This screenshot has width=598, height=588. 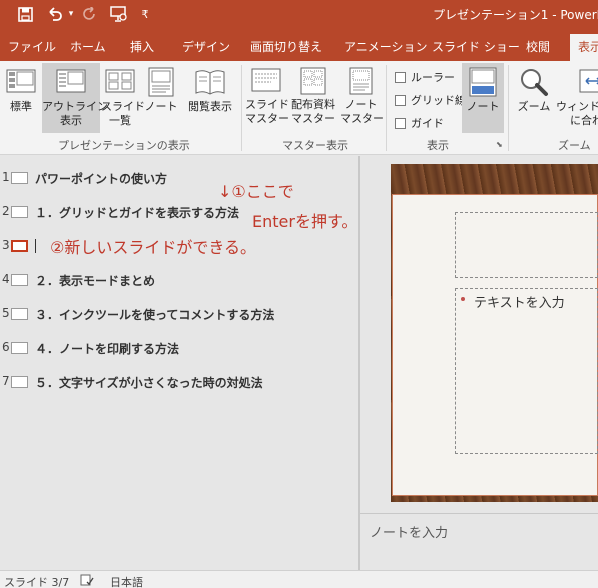 What do you see at coordinates (55, 14) in the screenshot?
I see `undo-icon` at bounding box center [55, 14].